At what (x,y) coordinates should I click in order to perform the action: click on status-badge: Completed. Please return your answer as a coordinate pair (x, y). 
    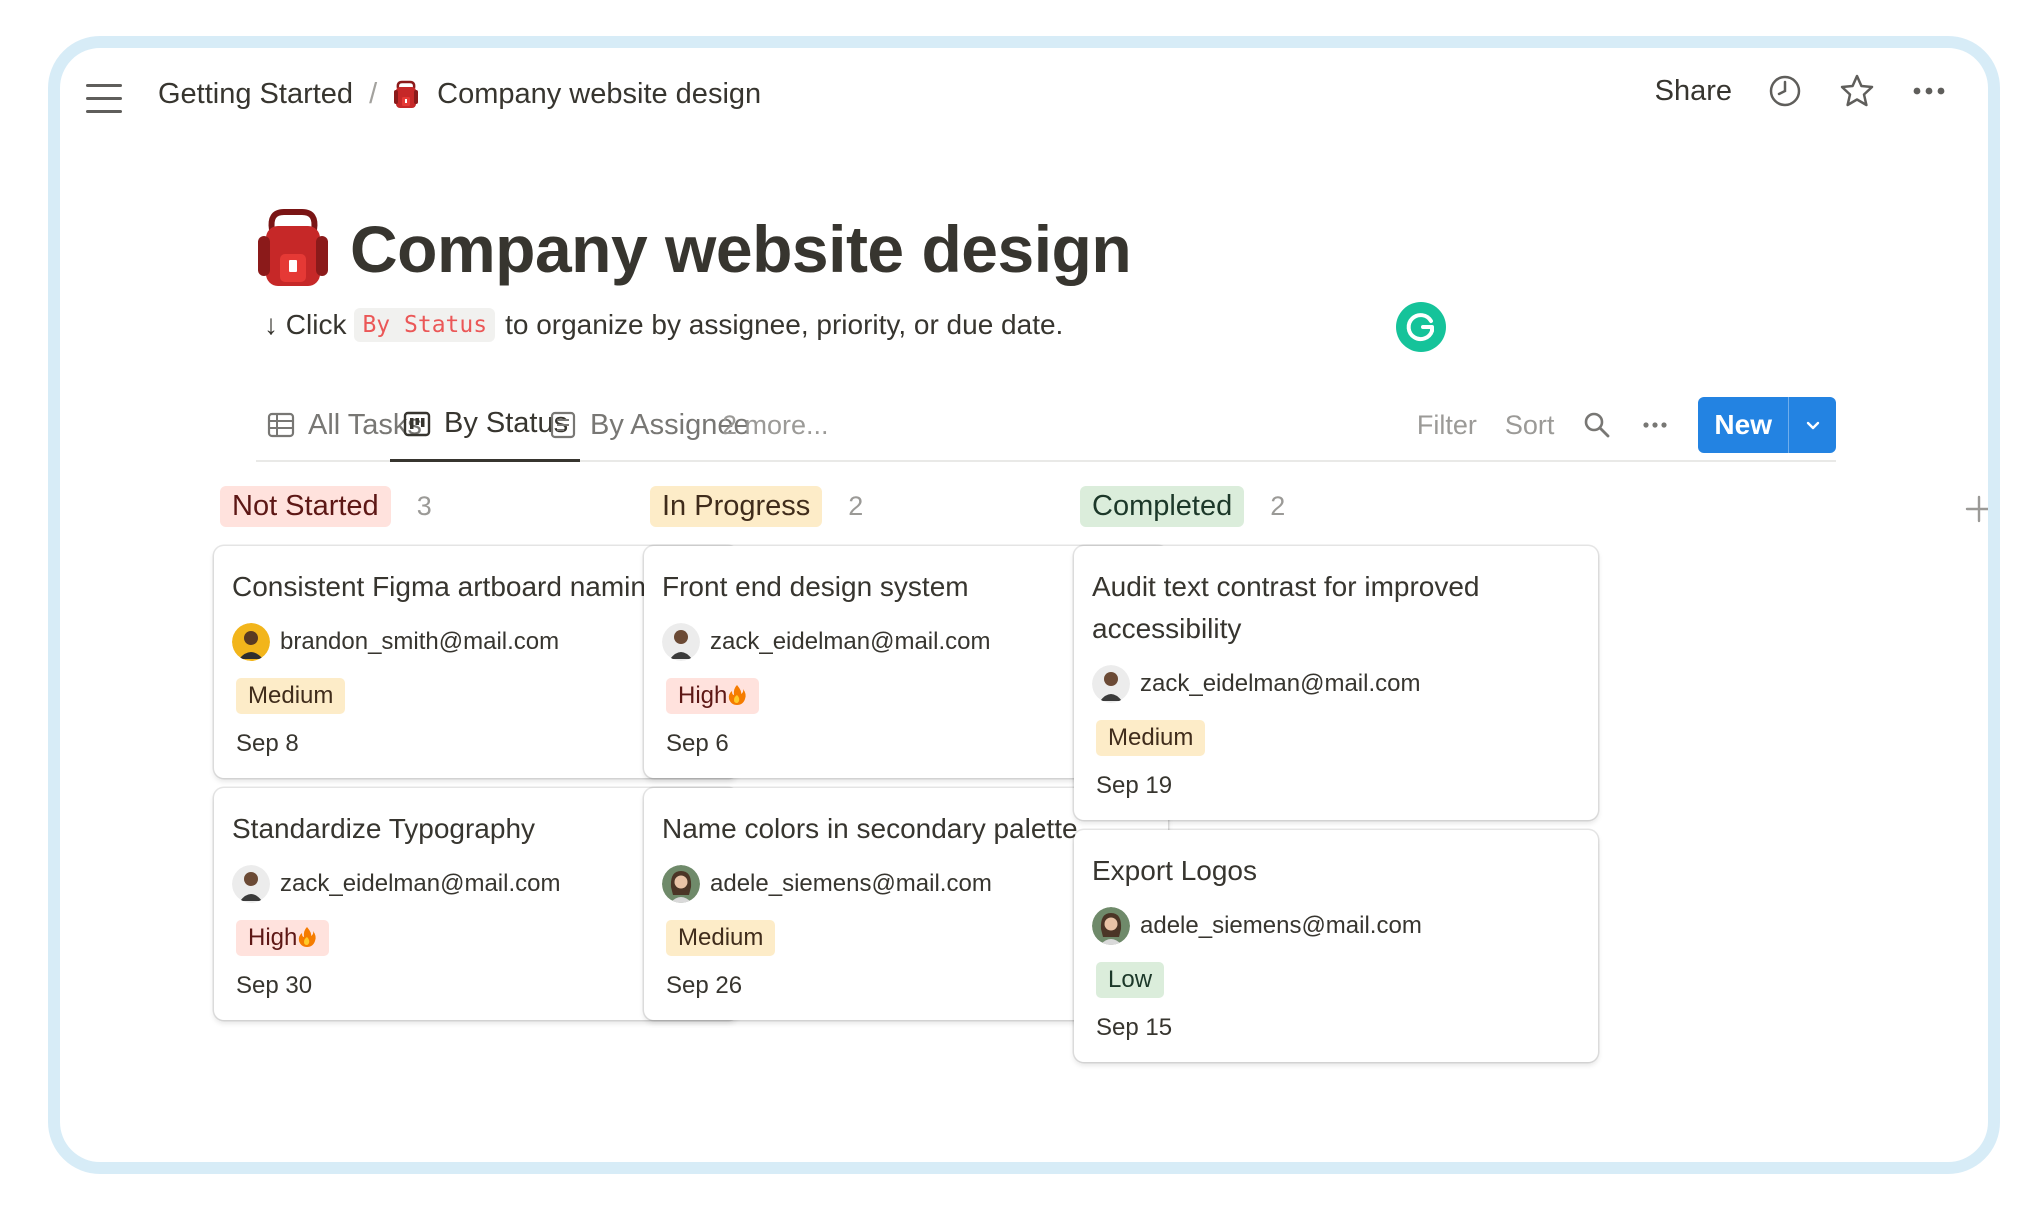
    Looking at the image, I should click on (1162, 506).